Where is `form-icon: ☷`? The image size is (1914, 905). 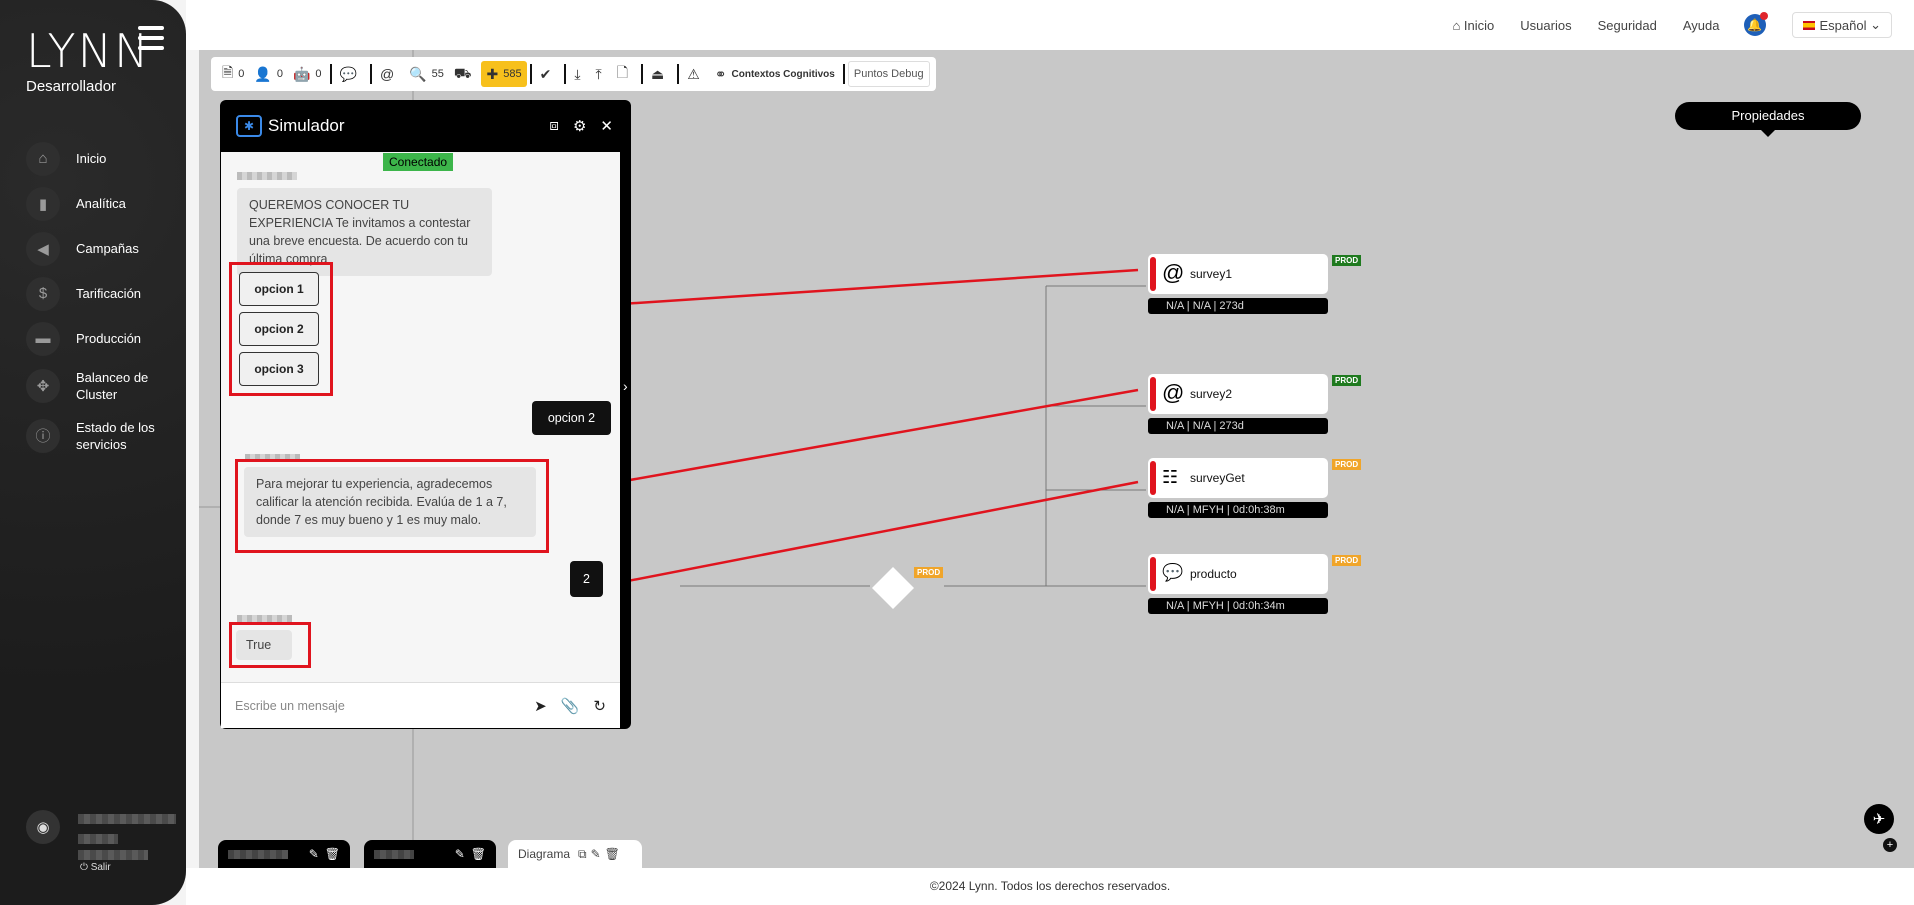 form-icon: ☷ is located at coordinates (1170, 477).